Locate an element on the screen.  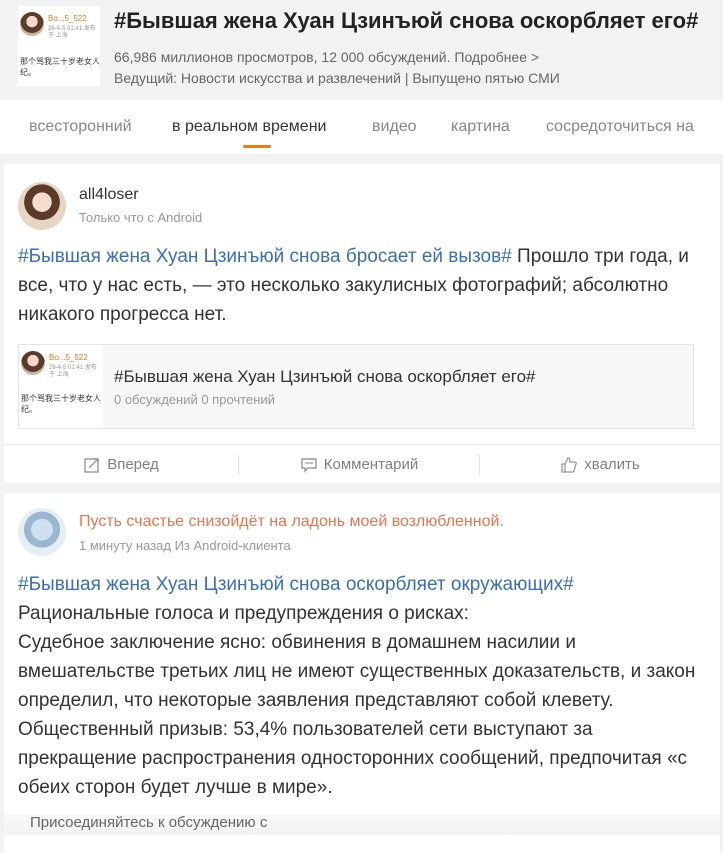
tab-realtime: в реальном времени is located at coordinates (249, 127).